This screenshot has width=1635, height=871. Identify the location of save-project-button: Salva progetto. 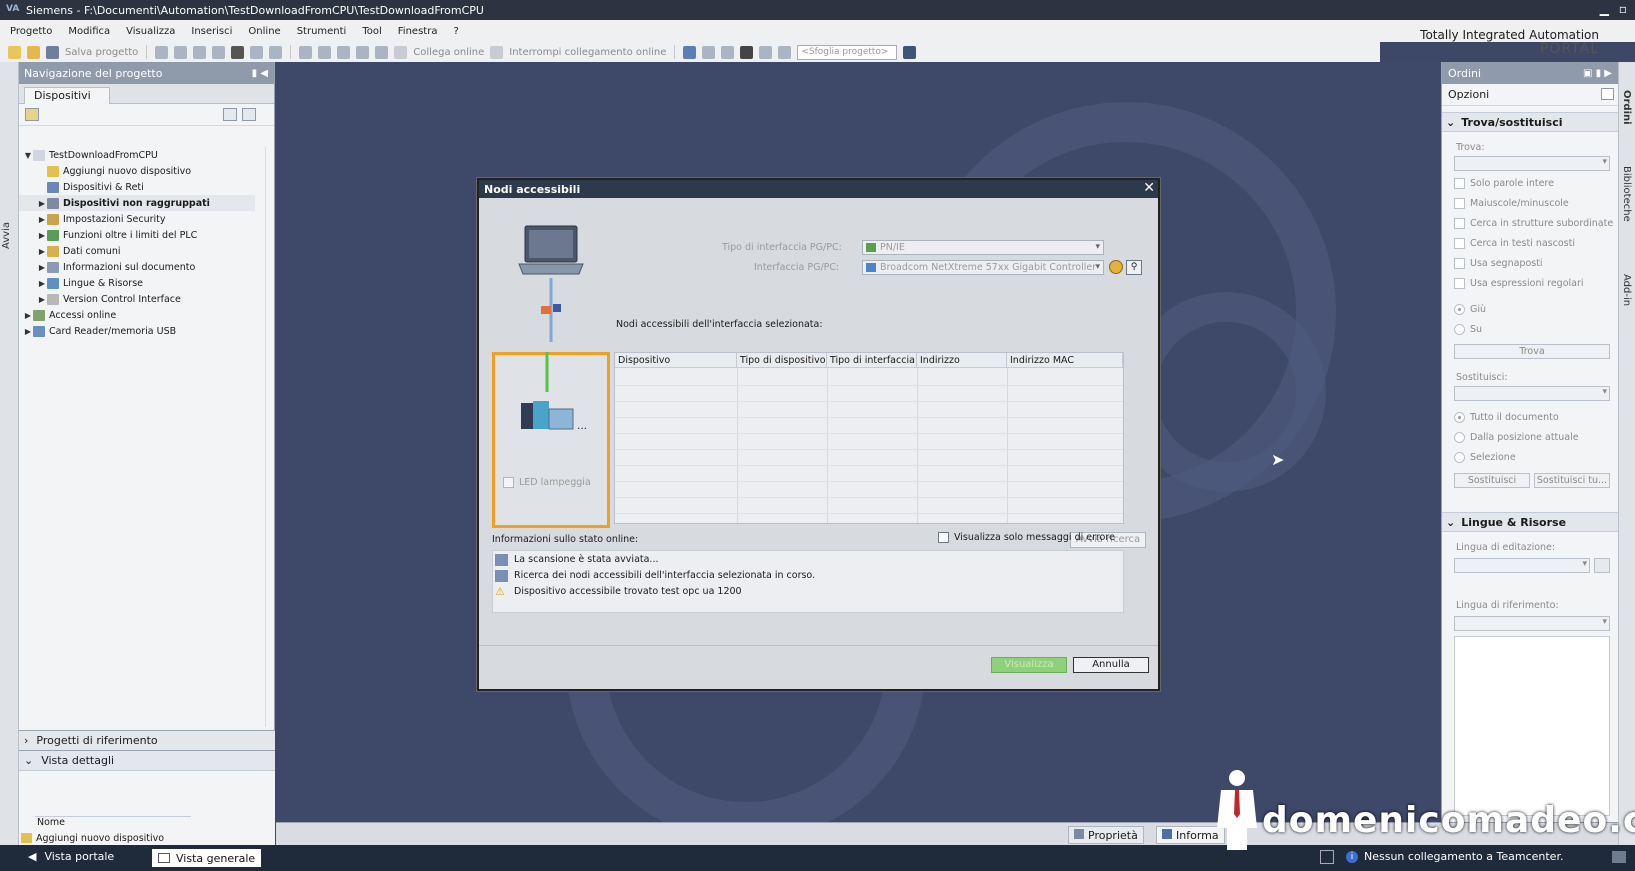
(101, 52).